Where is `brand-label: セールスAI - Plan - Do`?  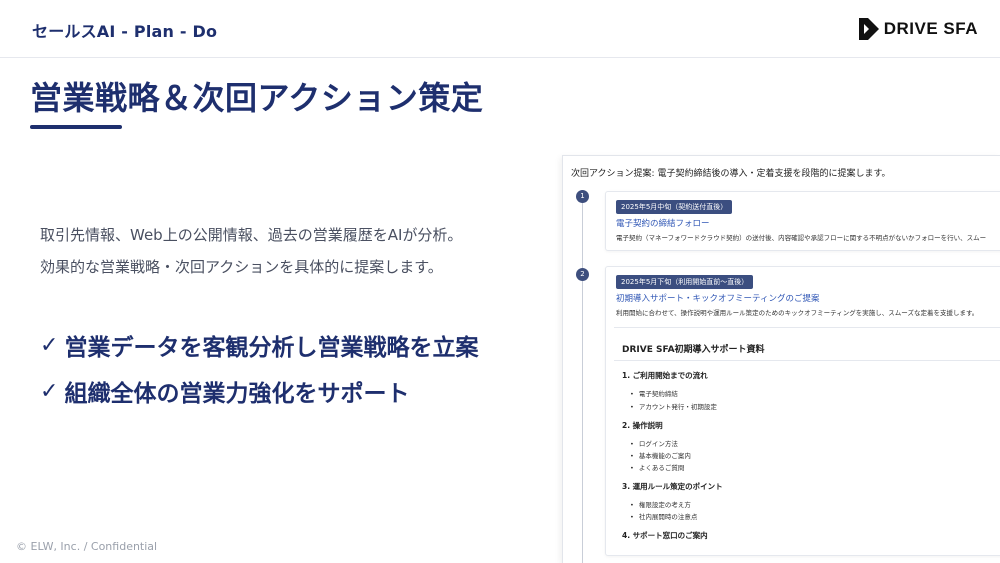
brand-label: セールスAI - Plan - Do is located at coordinates (125, 31).